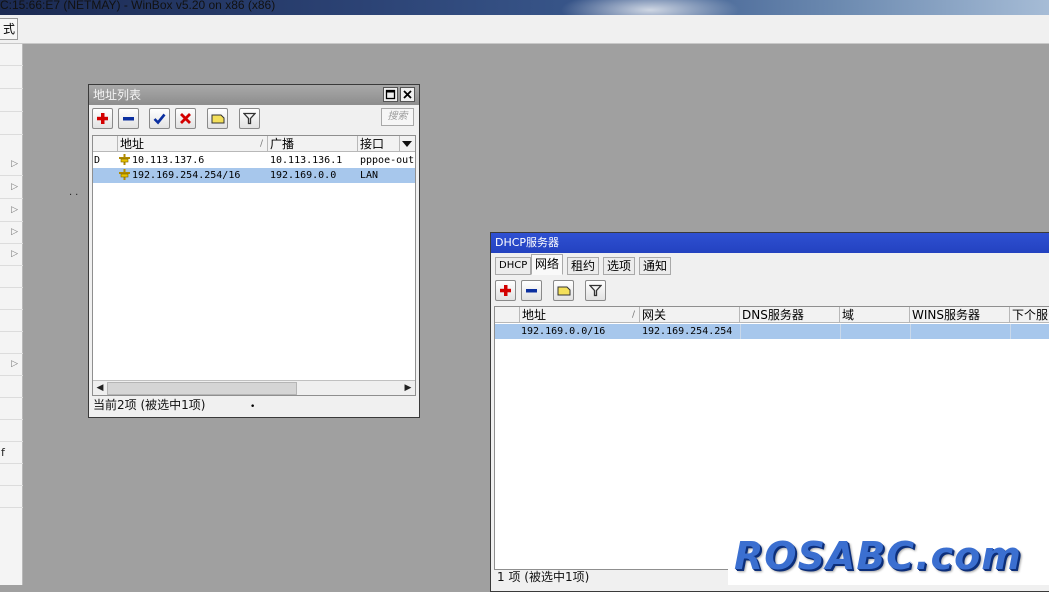  What do you see at coordinates (790, 315) in the screenshot?
I see `column-header-dns: DNS服务器` at bounding box center [790, 315].